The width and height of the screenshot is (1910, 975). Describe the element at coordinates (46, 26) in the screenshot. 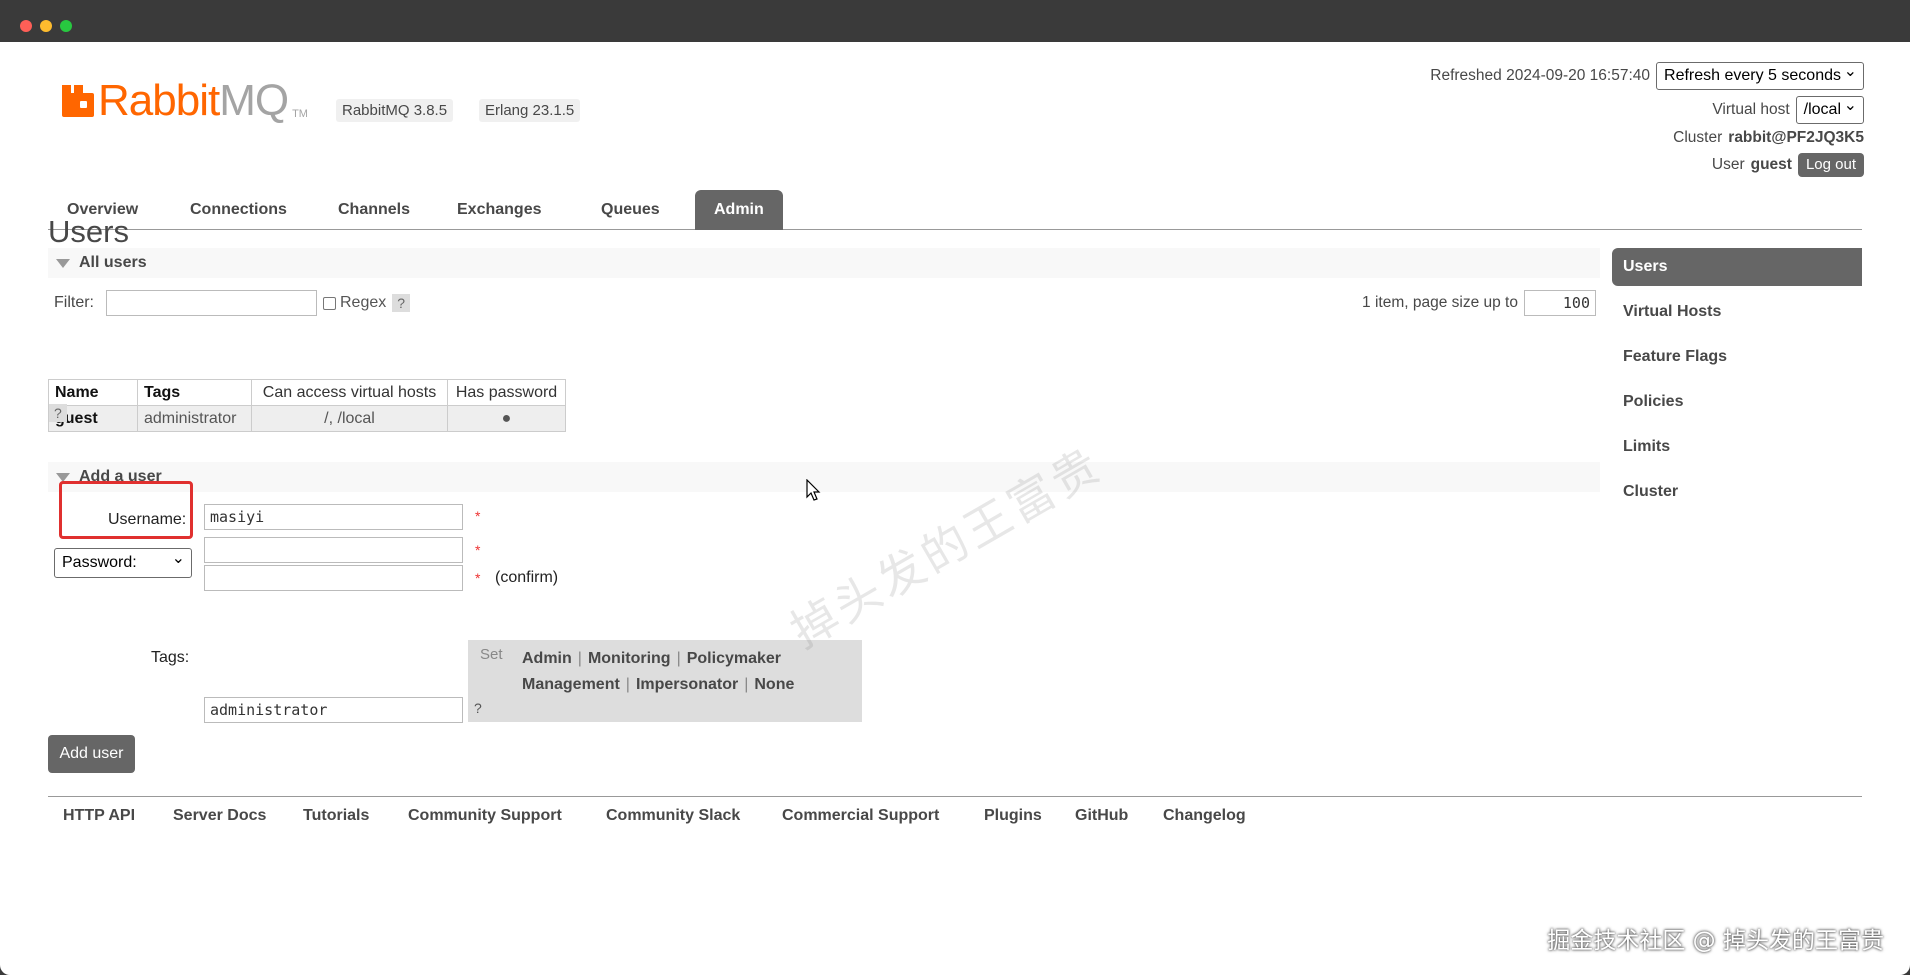

I see `minimize-window-button` at that location.